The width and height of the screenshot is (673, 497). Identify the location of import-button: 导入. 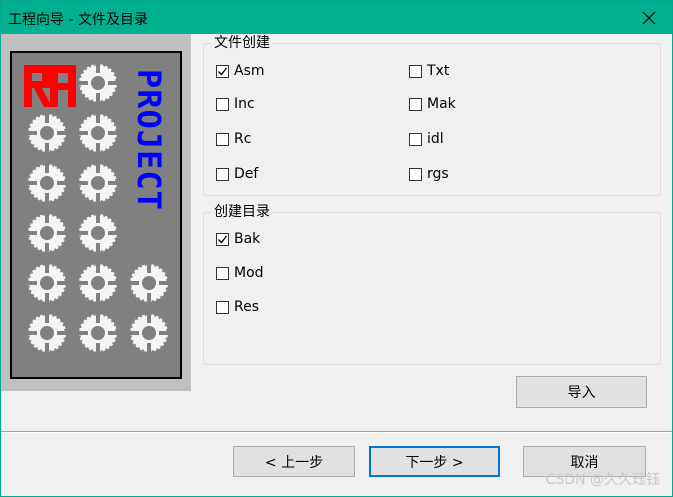
(581, 392).